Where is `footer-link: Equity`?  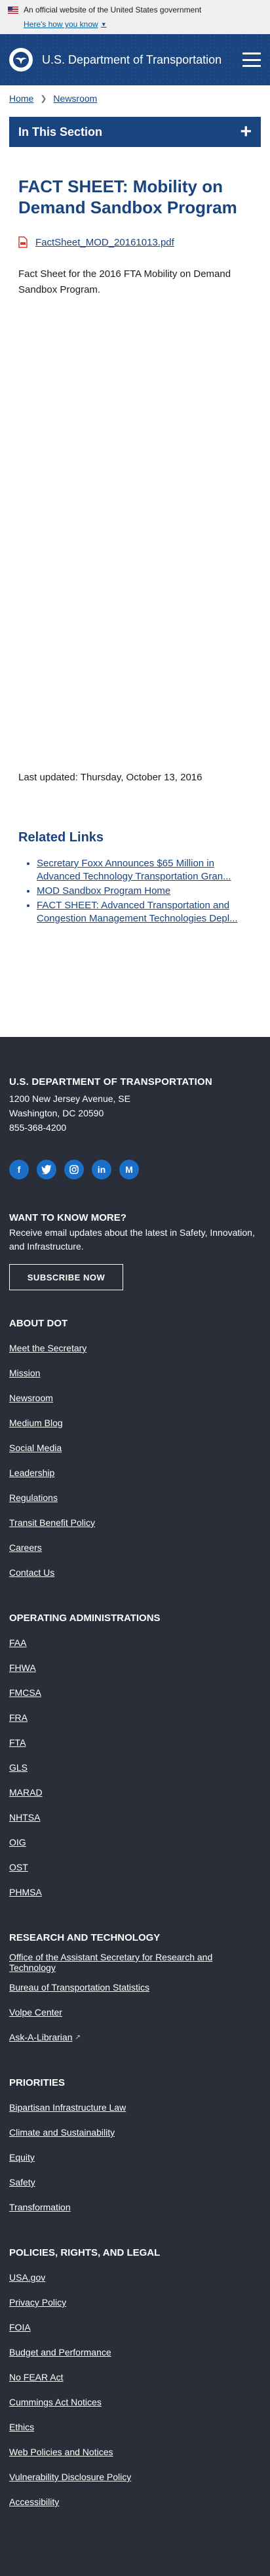
footer-link: Equity is located at coordinates (22, 2157).